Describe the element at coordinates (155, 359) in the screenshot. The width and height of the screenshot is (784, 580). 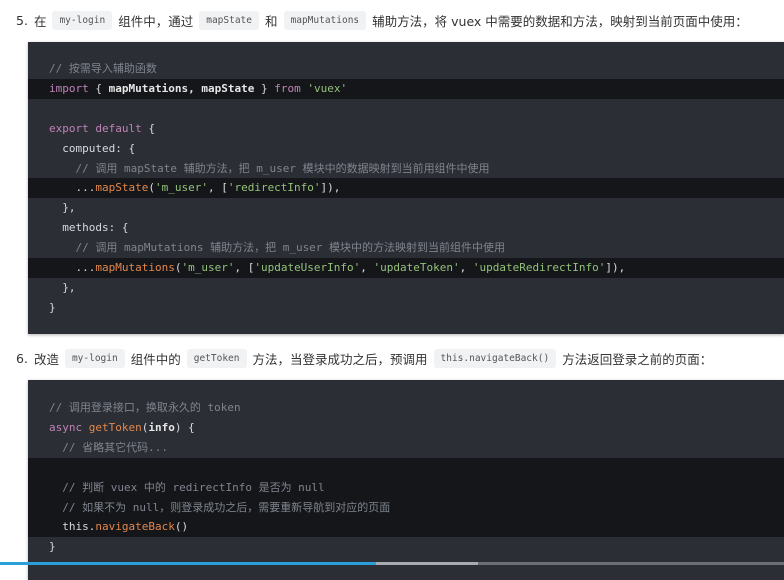
I see `text: 组件中的` at that location.